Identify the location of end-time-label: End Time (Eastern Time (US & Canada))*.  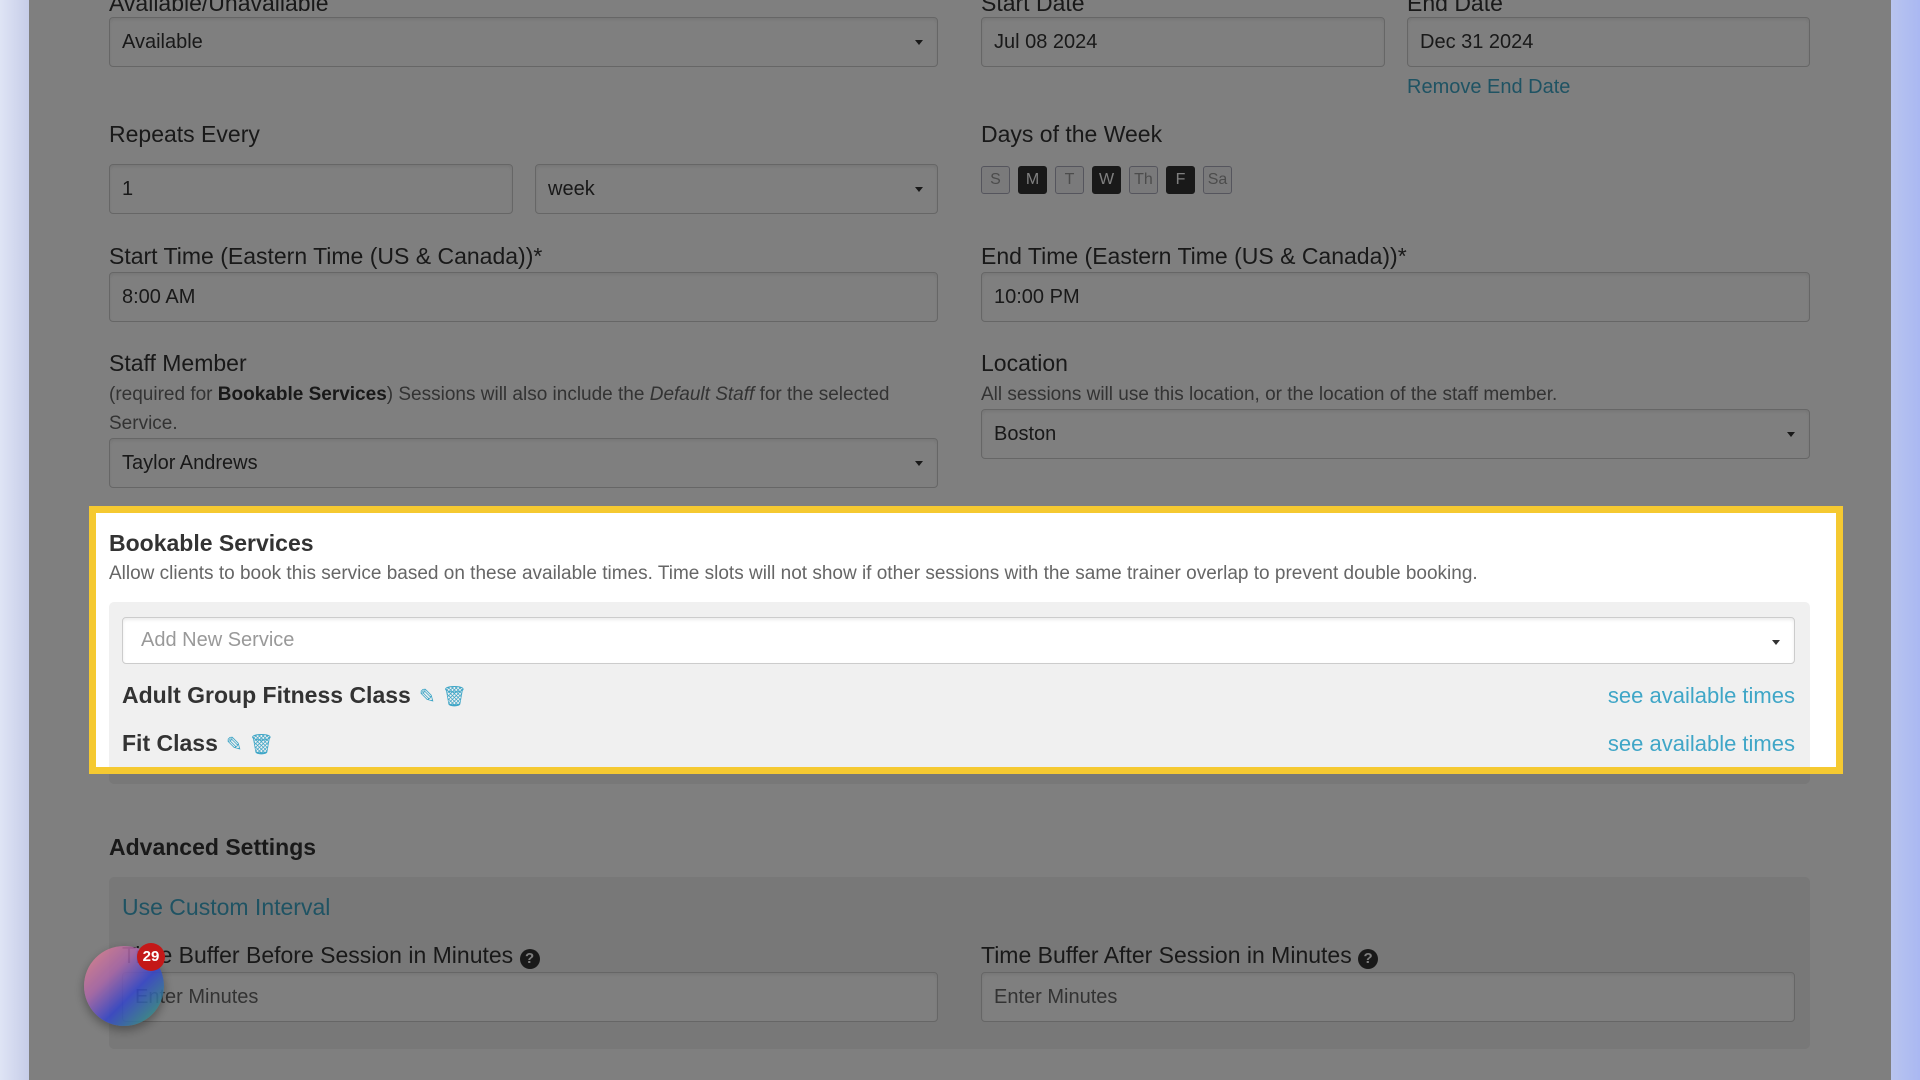
(1194, 256).